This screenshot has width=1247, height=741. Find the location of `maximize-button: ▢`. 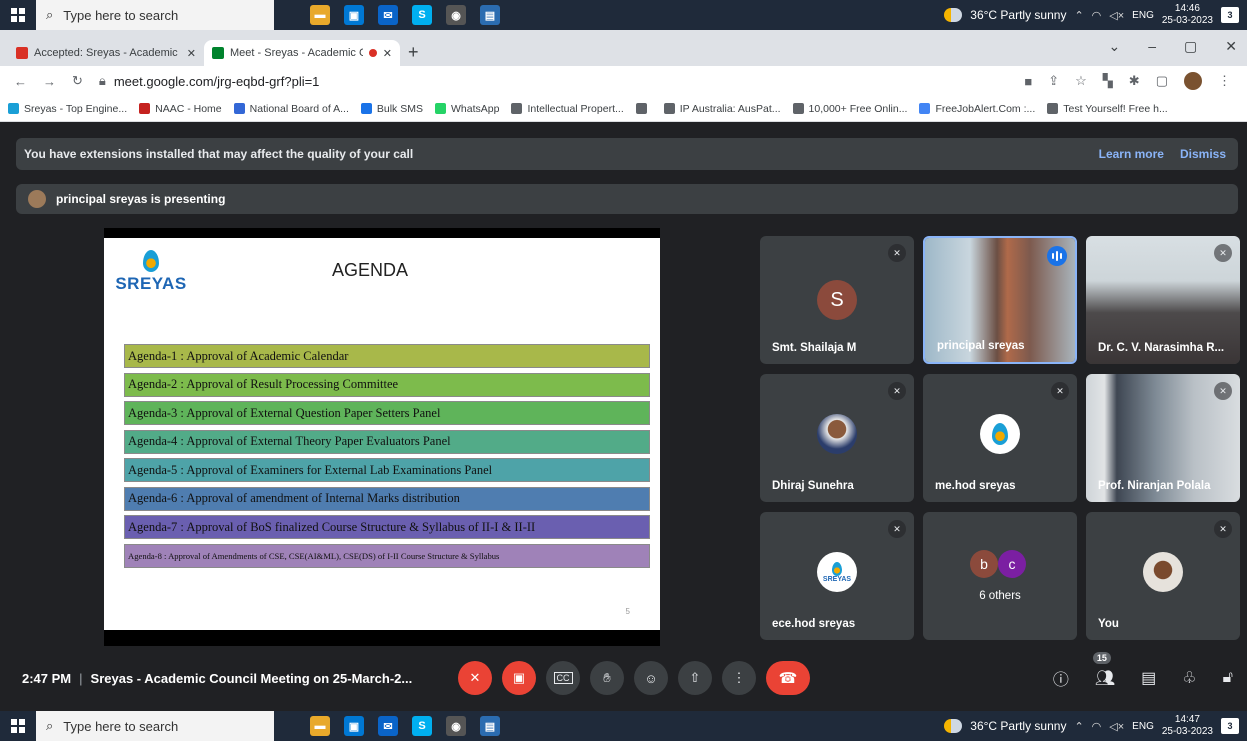

maximize-button: ▢ is located at coordinates (1190, 46).